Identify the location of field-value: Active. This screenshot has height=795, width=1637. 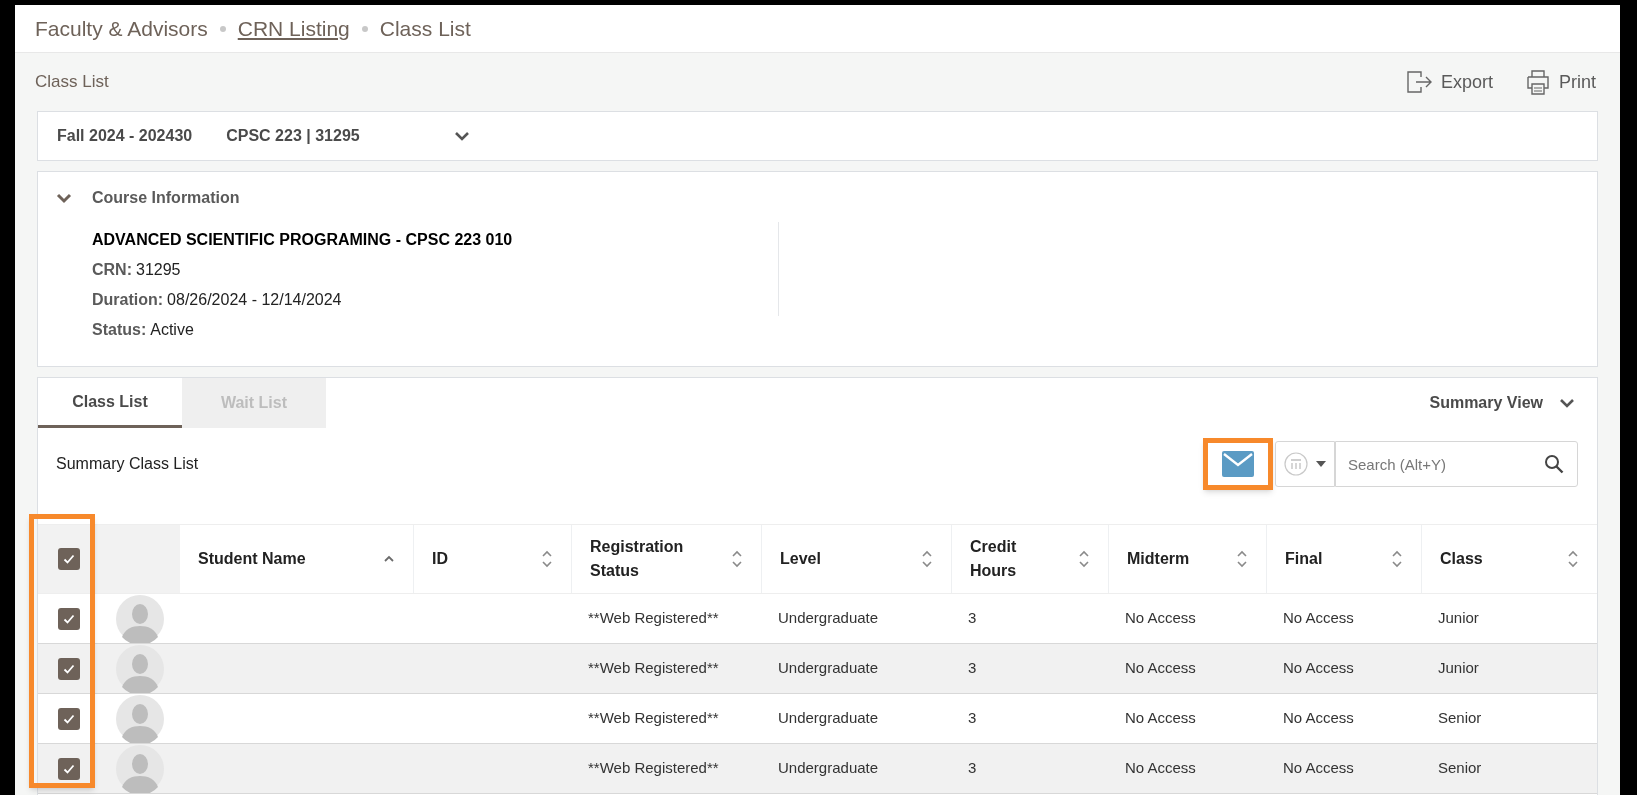
(172, 330).